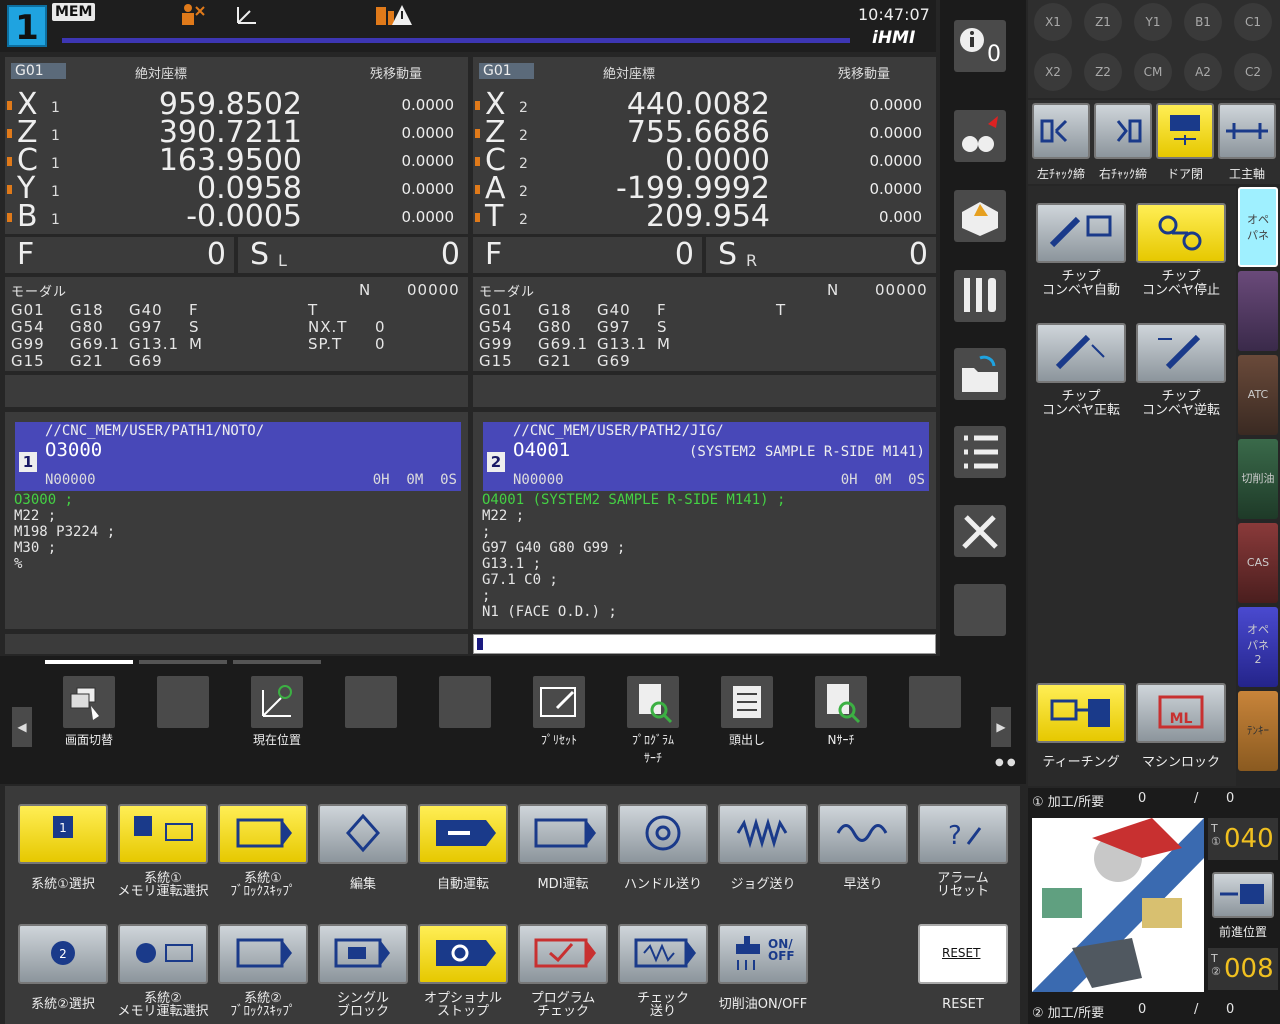 This screenshot has height=1024, width=1280. What do you see at coordinates (1258, 563) in the screenshot?
I see `tab-cas: CAS` at bounding box center [1258, 563].